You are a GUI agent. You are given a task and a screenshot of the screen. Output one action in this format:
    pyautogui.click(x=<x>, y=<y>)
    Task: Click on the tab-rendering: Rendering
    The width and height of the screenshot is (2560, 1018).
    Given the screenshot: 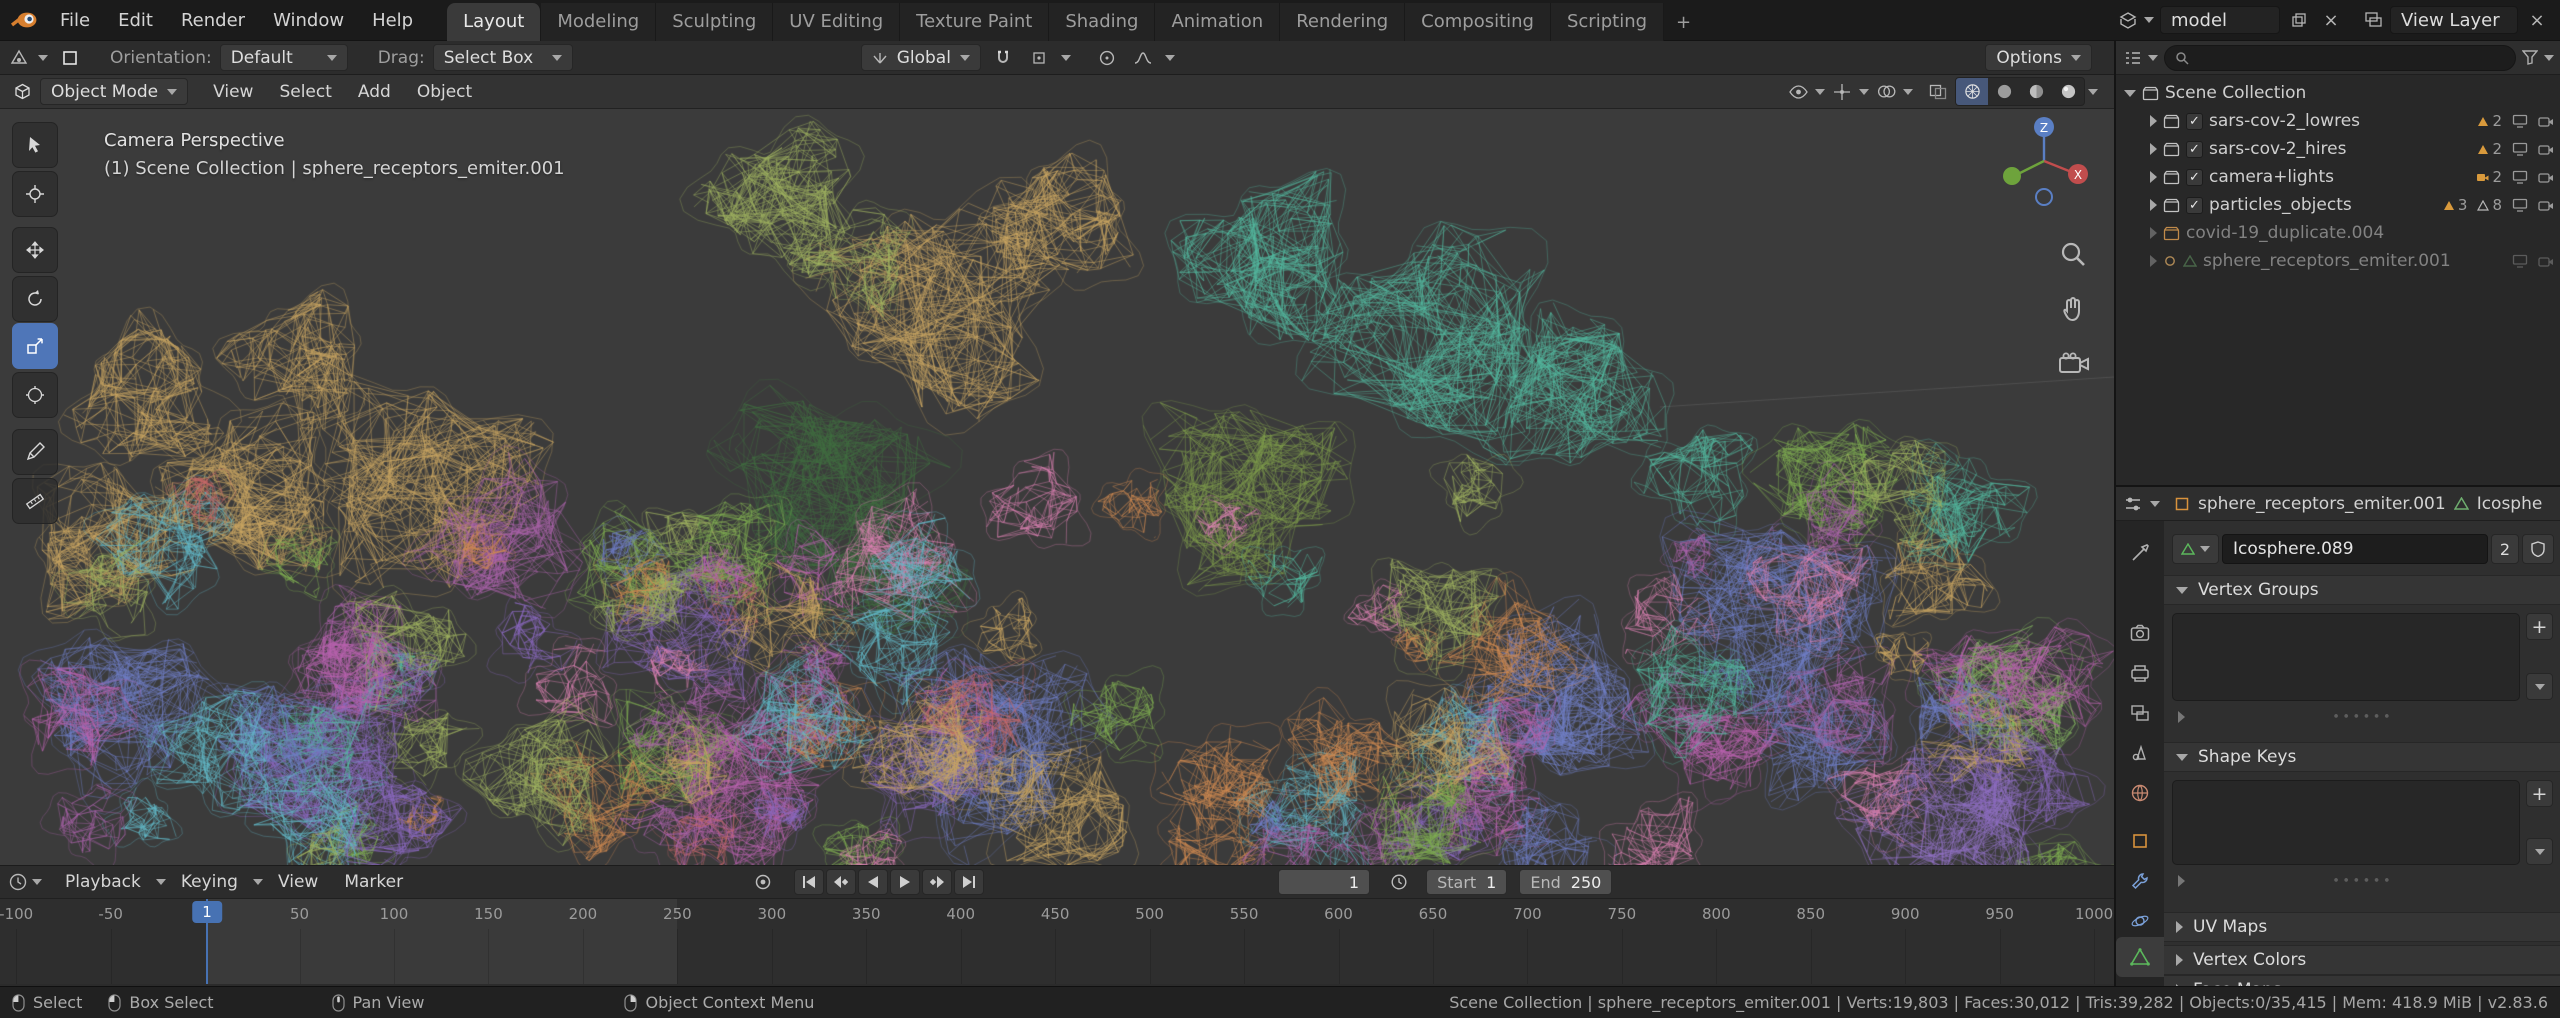 What is the action you would take?
    pyautogui.click(x=1343, y=21)
    